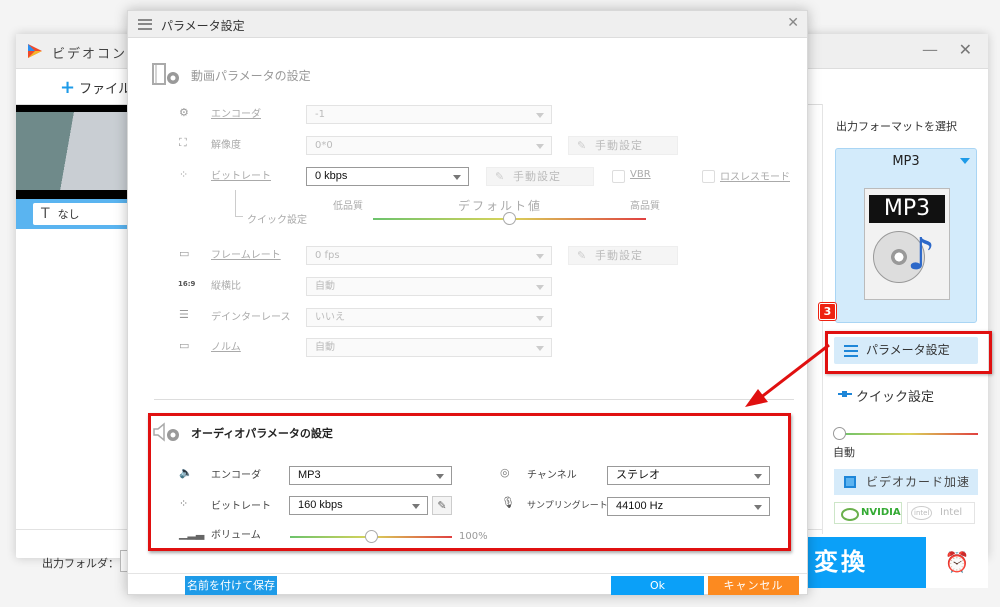 The height and width of the screenshot is (607, 1000). I want to click on quality-default-label: デフォルト値, so click(500, 206).